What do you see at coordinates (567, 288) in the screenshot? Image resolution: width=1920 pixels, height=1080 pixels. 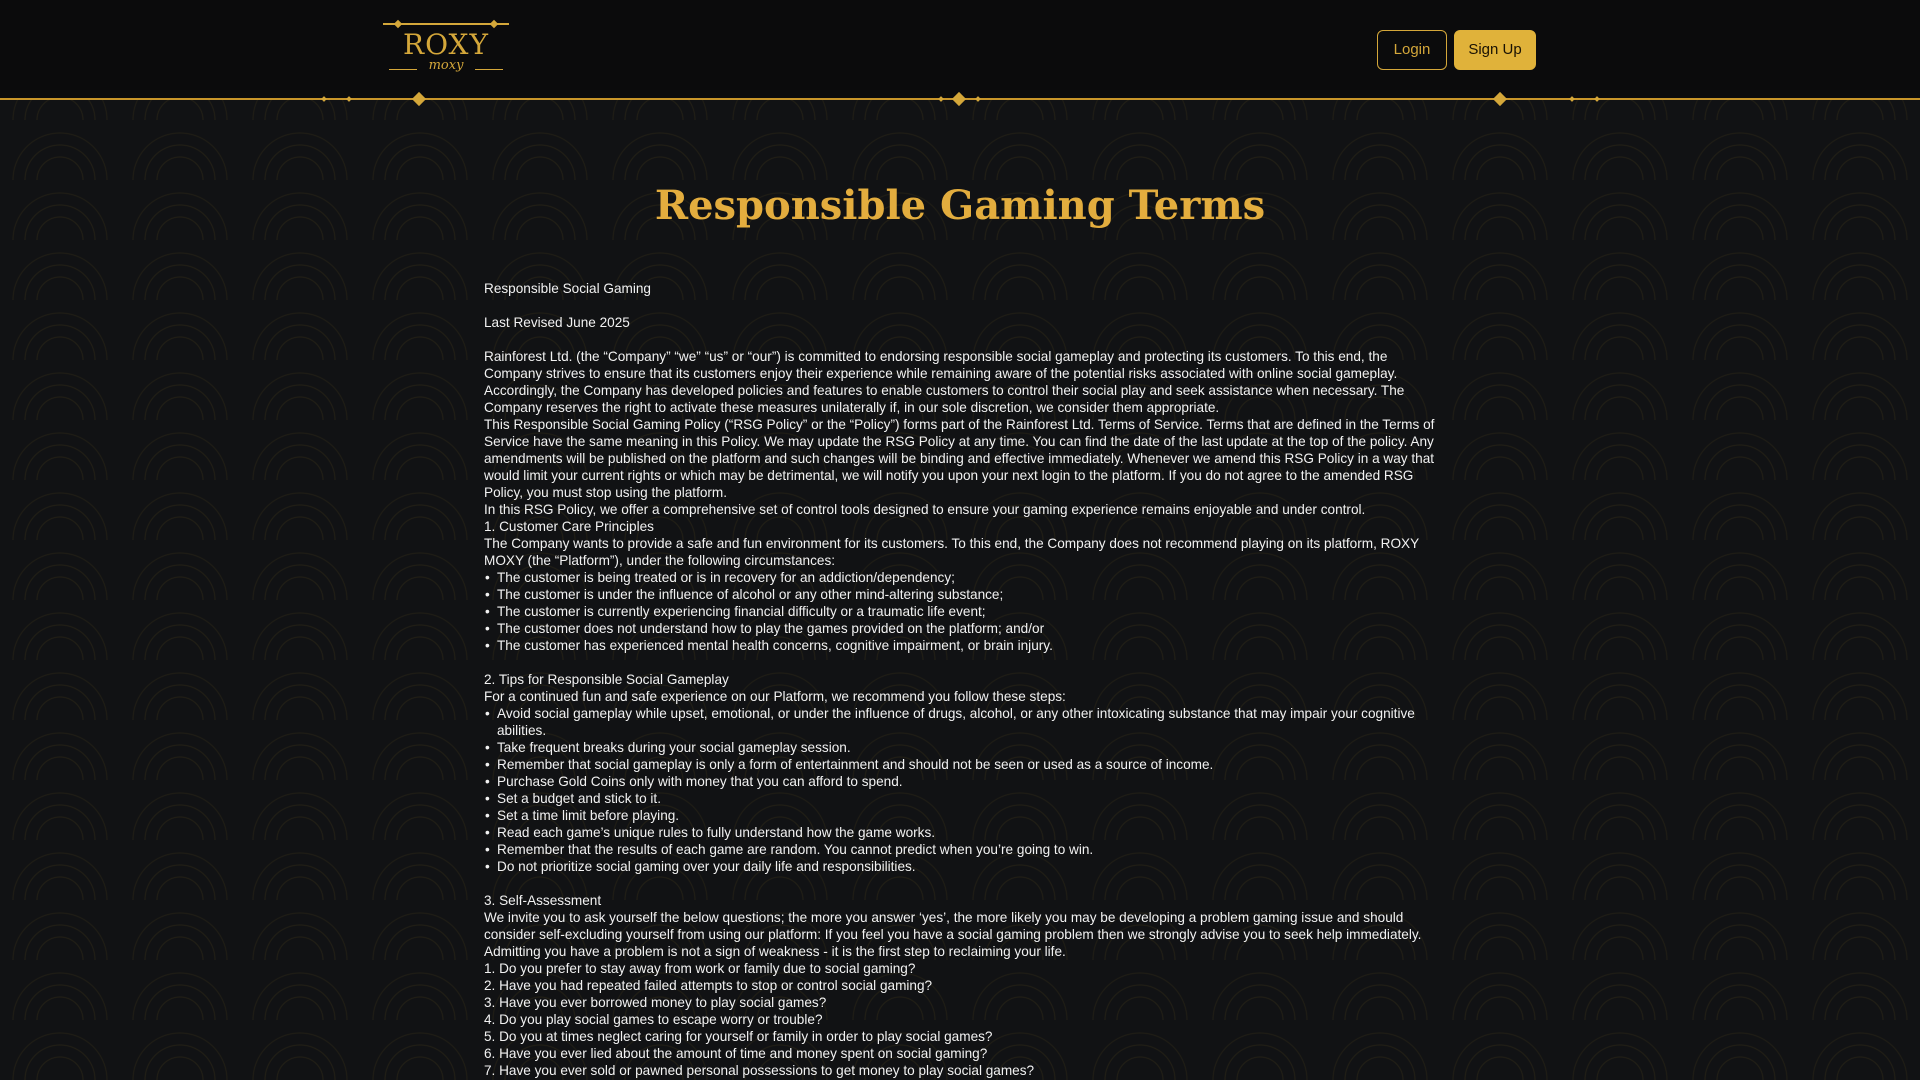 I see `terms-heading: Responsible Social Gaming` at bounding box center [567, 288].